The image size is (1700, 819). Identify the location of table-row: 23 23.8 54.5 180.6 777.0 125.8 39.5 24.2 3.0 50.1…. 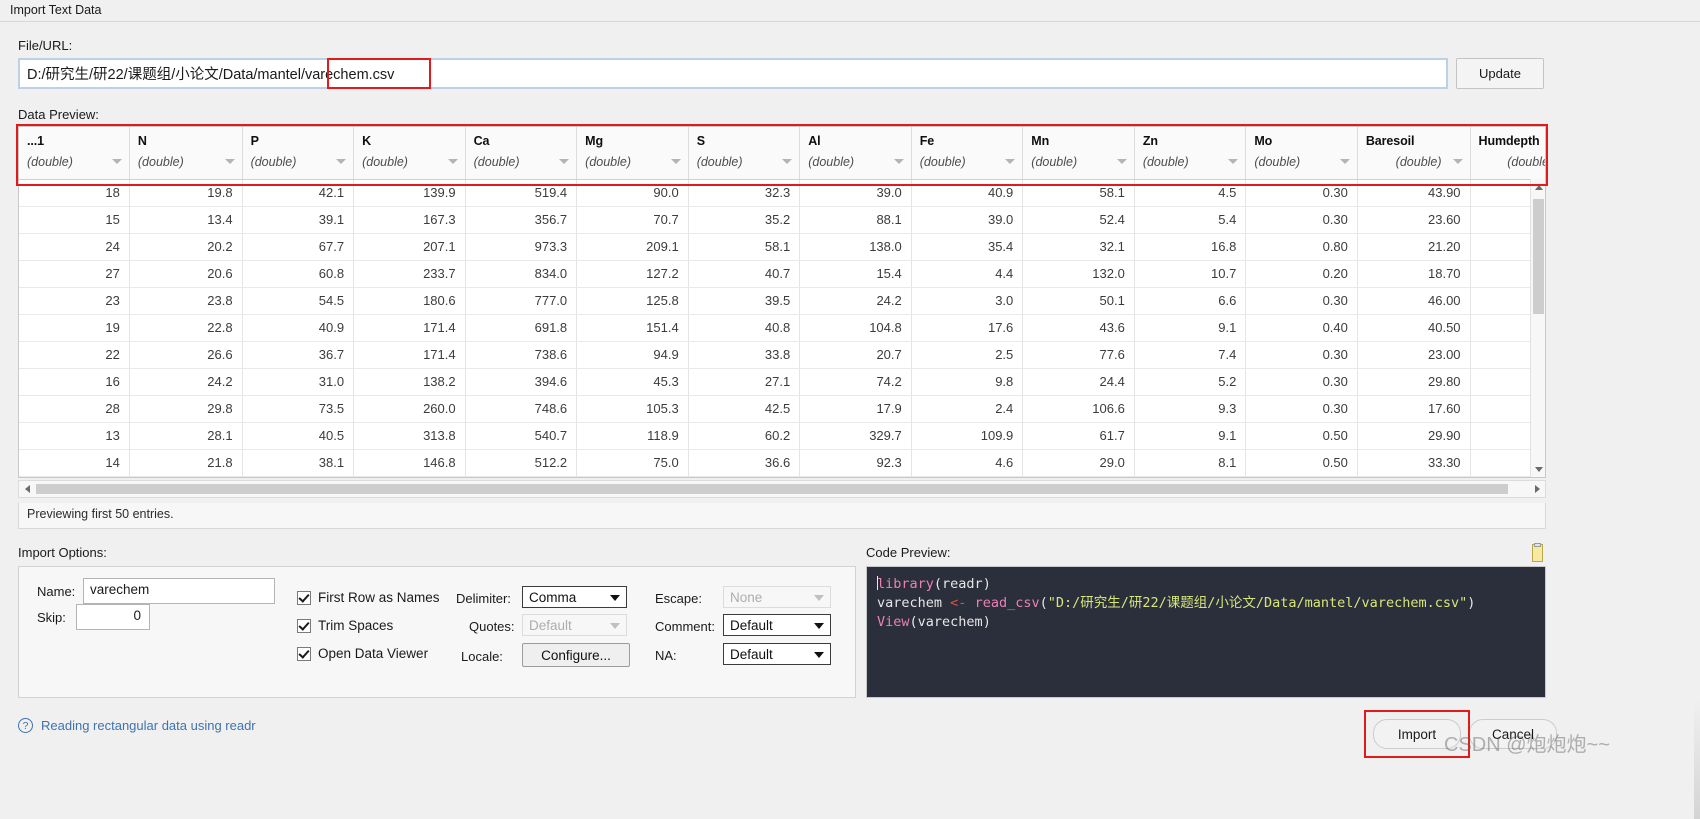
(782, 301).